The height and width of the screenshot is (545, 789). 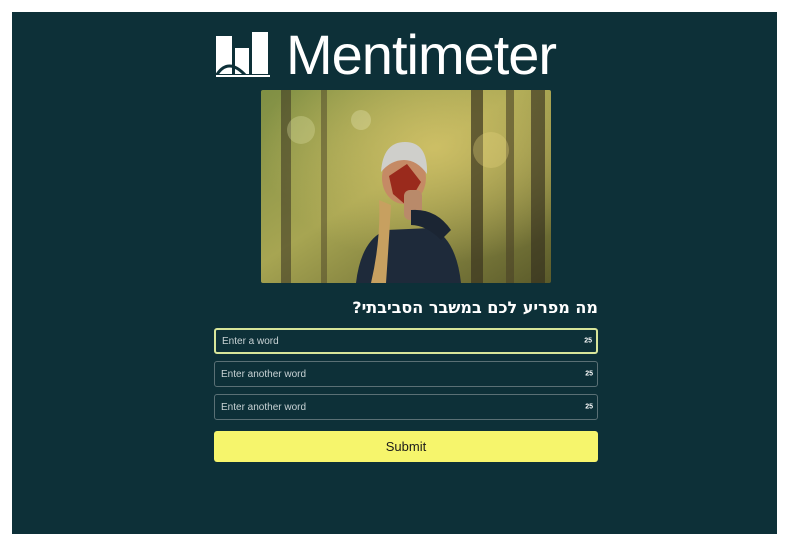 What do you see at coordinates (406, 446) in the screenshot?
I see `submit-button: Submit` at bounding box center [406, 446].